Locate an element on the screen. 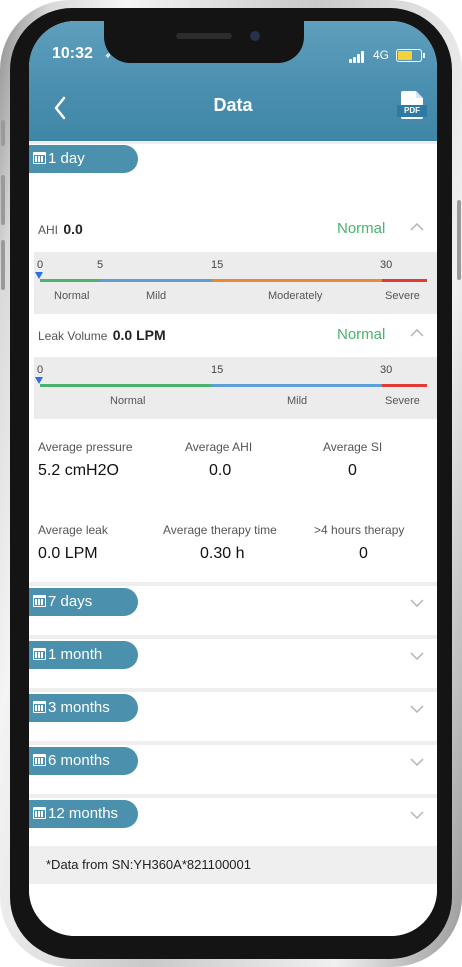 Image resolution: width=462 pixels, height=967 pixels. power-button is located at coordinates (459, 240).